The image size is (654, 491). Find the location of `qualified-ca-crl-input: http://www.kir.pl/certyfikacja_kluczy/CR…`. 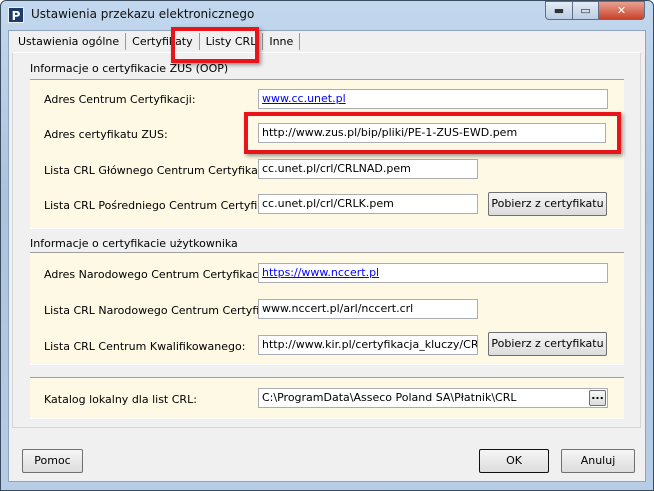

qualified-ca-crl-input: http://www.kir.pl/certyfikacja_kluczy/CR… is located at coordinates (368, 345).